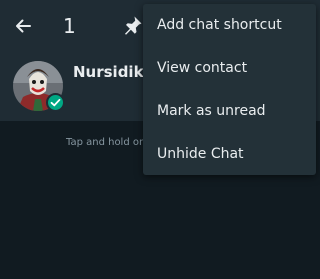 The width and height of the screenshot is (320, 279). Describe the element at coordinates (106, 142) in the screenshot. I see `hint-text: Tap and hold on` at that location.